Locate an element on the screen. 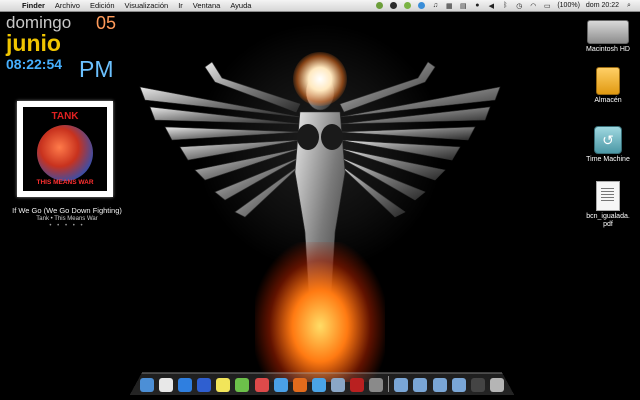  desktop-icon-macintosh-hd: Macintosh HD is located at coordinates (608, 37).